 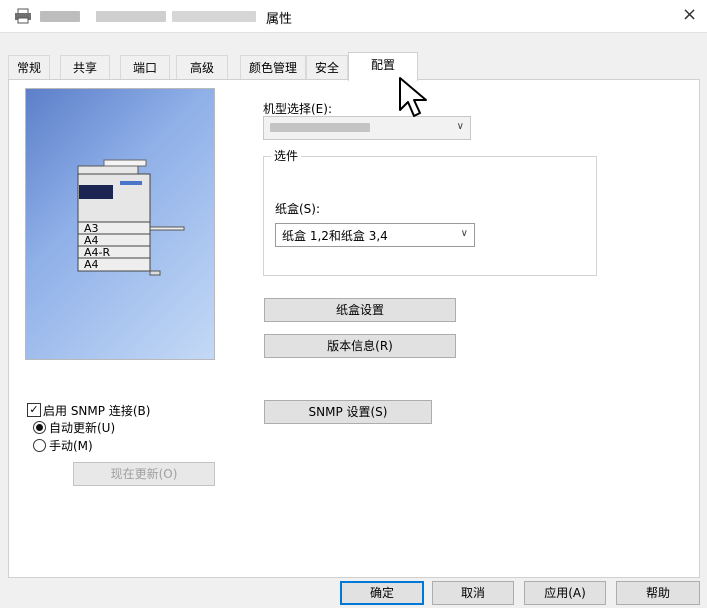 I want to click on printer-icon, so click(x=23, y=16).